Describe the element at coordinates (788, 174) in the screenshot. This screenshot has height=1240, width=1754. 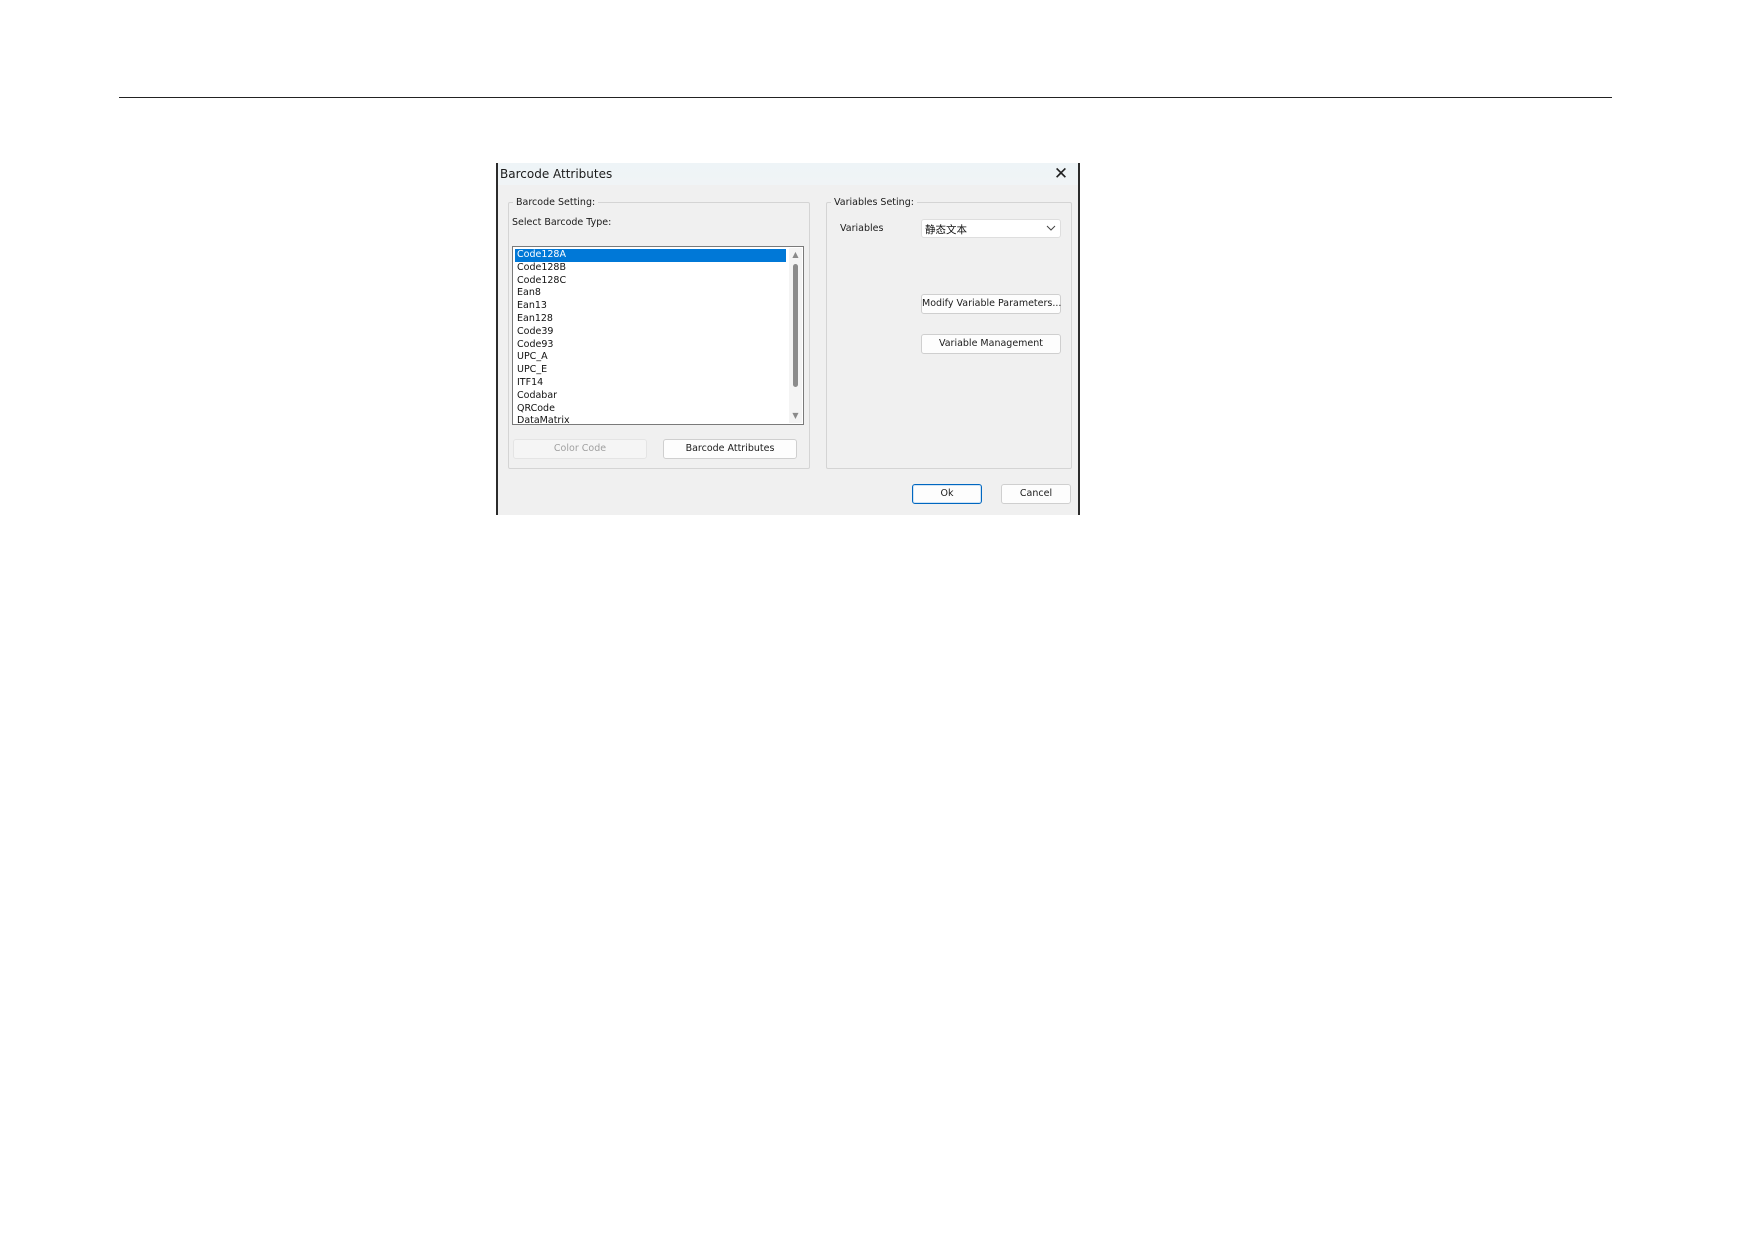
I see `dialog-titlebar: Barcode Attributes ✕` at that location.